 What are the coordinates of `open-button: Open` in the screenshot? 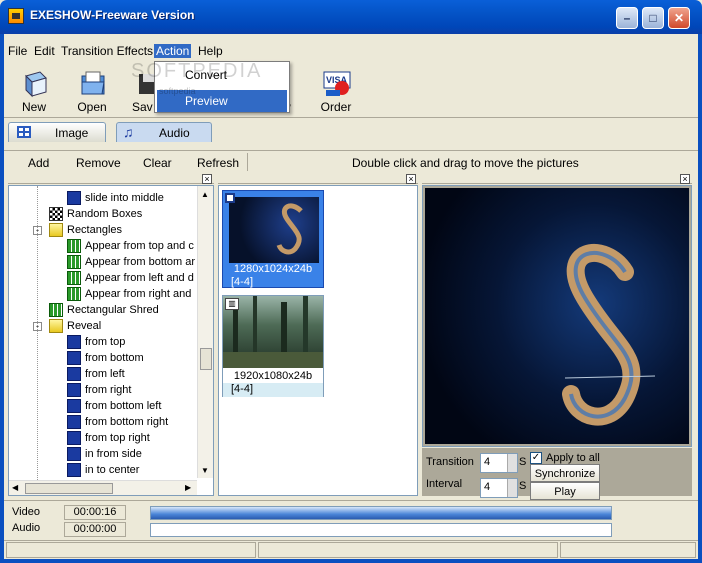 It's located at (92, 91).